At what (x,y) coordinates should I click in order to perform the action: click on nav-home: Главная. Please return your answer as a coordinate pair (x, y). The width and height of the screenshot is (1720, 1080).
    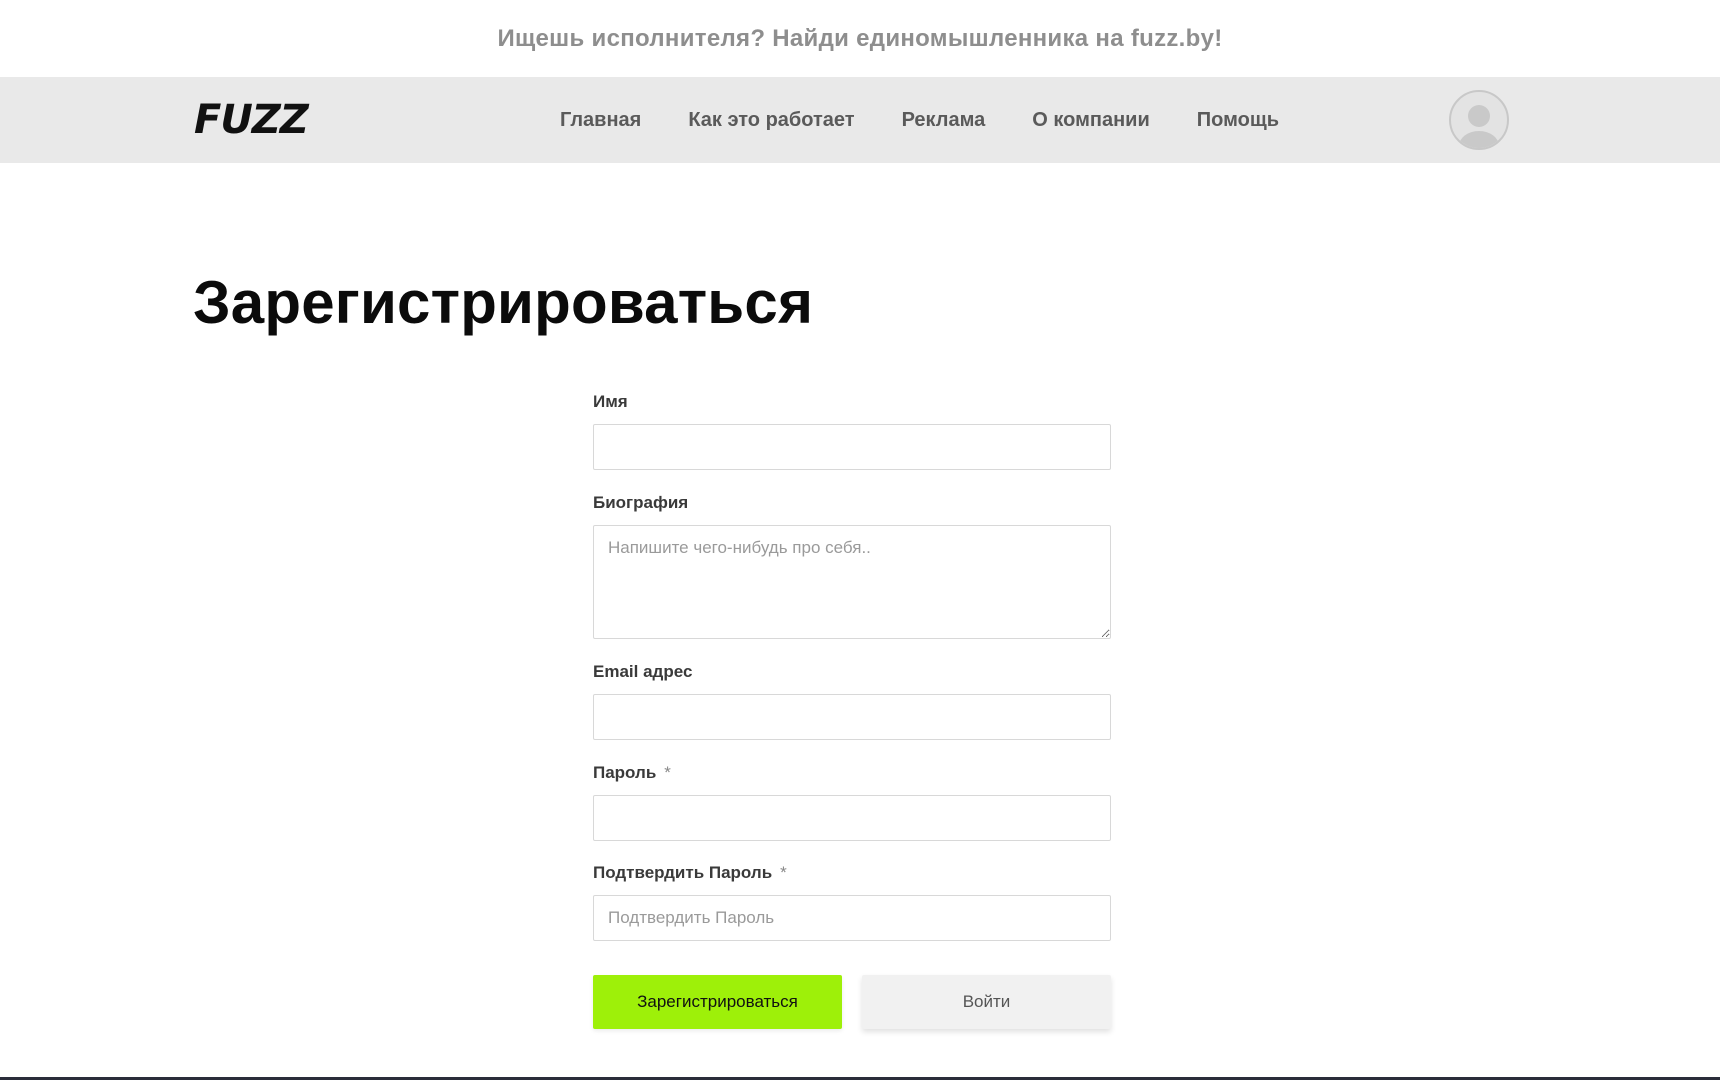
    Looking at the image, I should click on (600, 120).